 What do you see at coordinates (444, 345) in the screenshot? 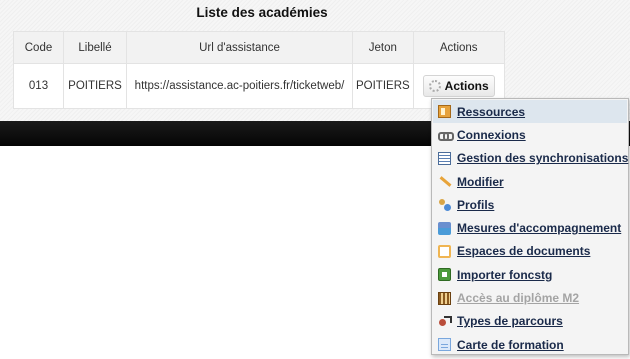
I see `document-icon` at bounding box center [444, 345].